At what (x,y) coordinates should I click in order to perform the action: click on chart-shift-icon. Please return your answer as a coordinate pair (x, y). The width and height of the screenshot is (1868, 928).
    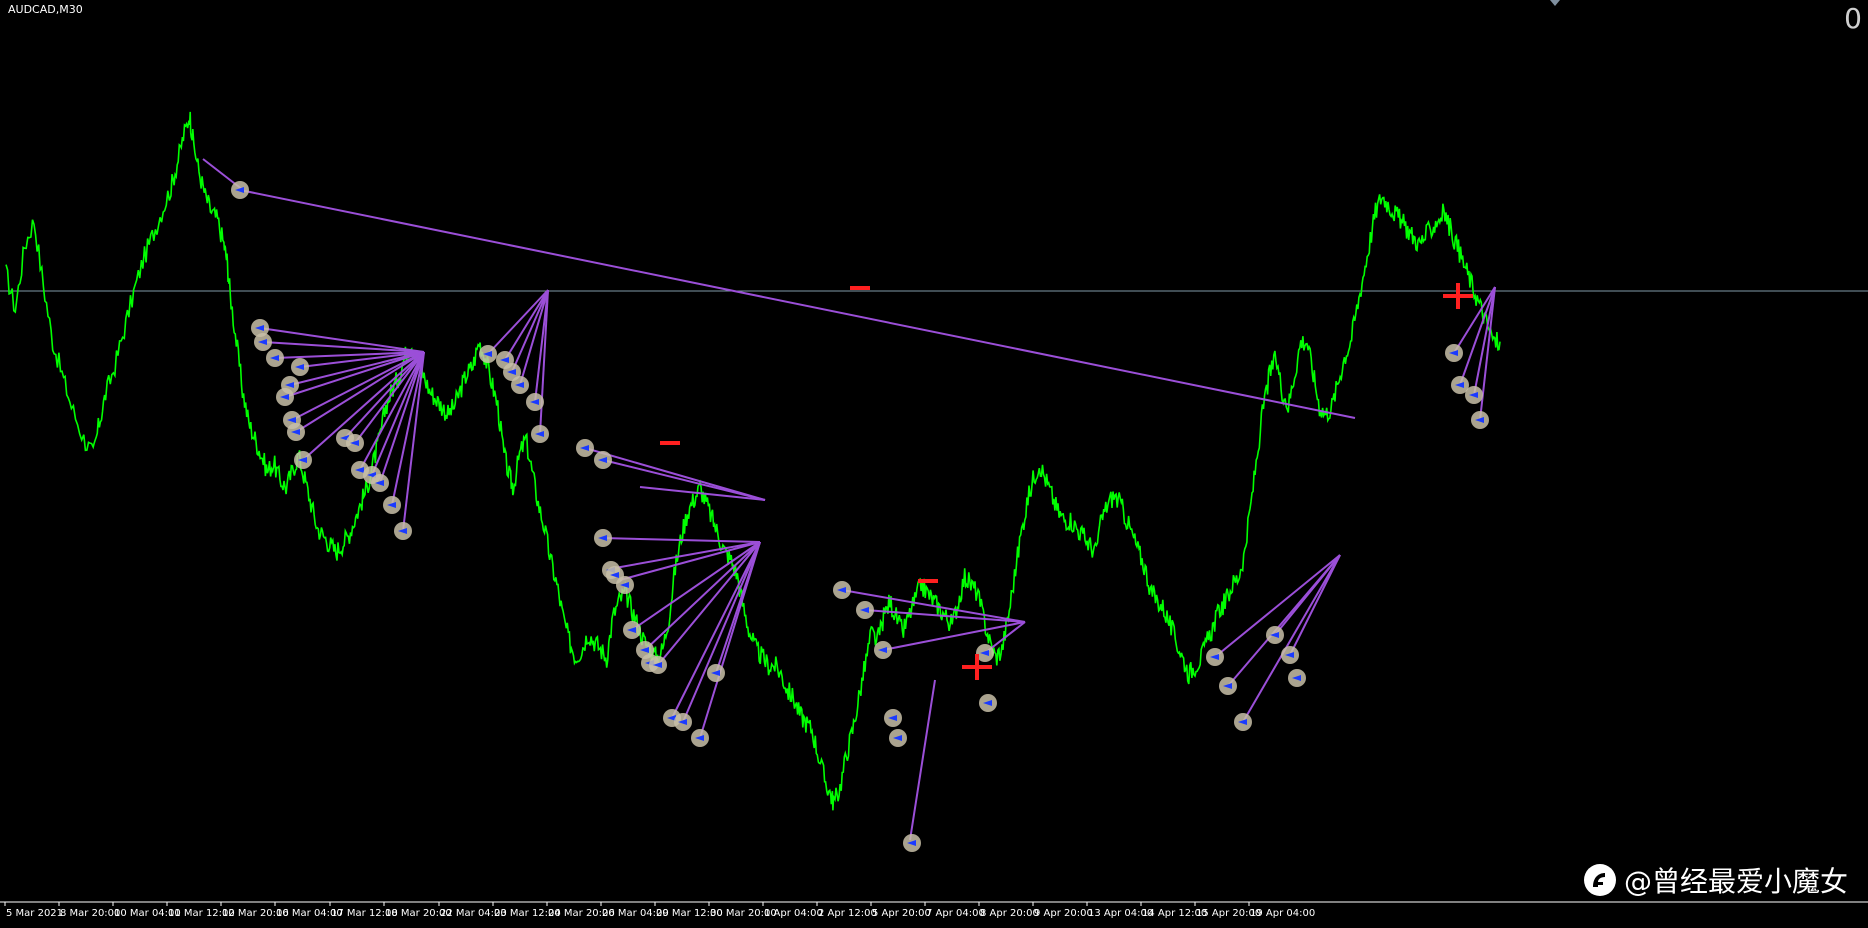
    Looking at the image, I should click on (1555, 3).